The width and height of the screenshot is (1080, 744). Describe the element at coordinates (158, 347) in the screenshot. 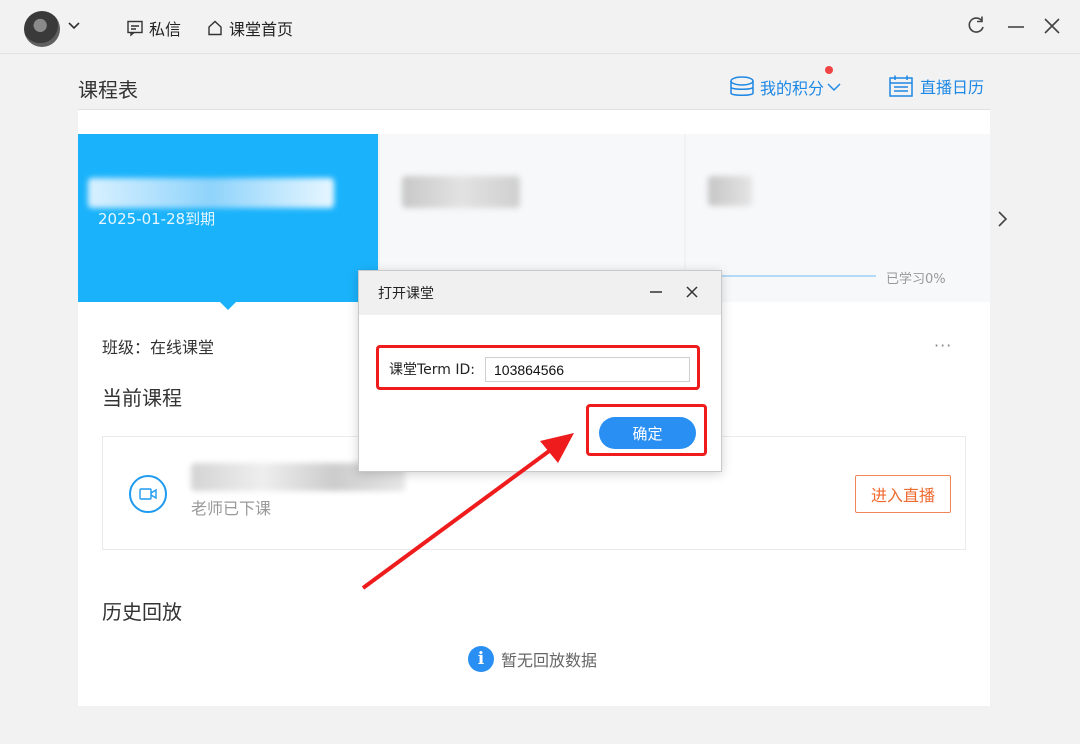

I see `class-name: 班级：在线课堂` at that location.